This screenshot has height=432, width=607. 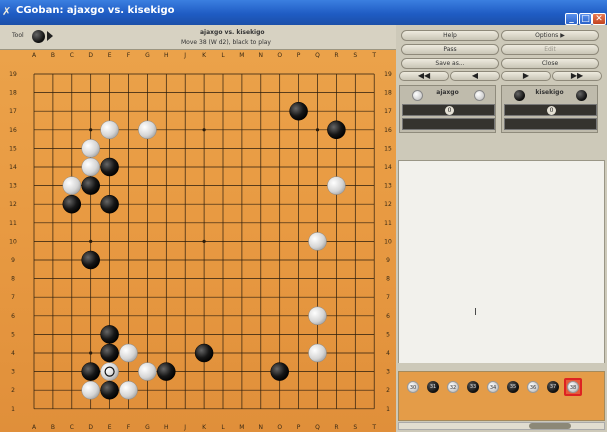 I want to click on help-button: Help, so click(x=450, y=35).